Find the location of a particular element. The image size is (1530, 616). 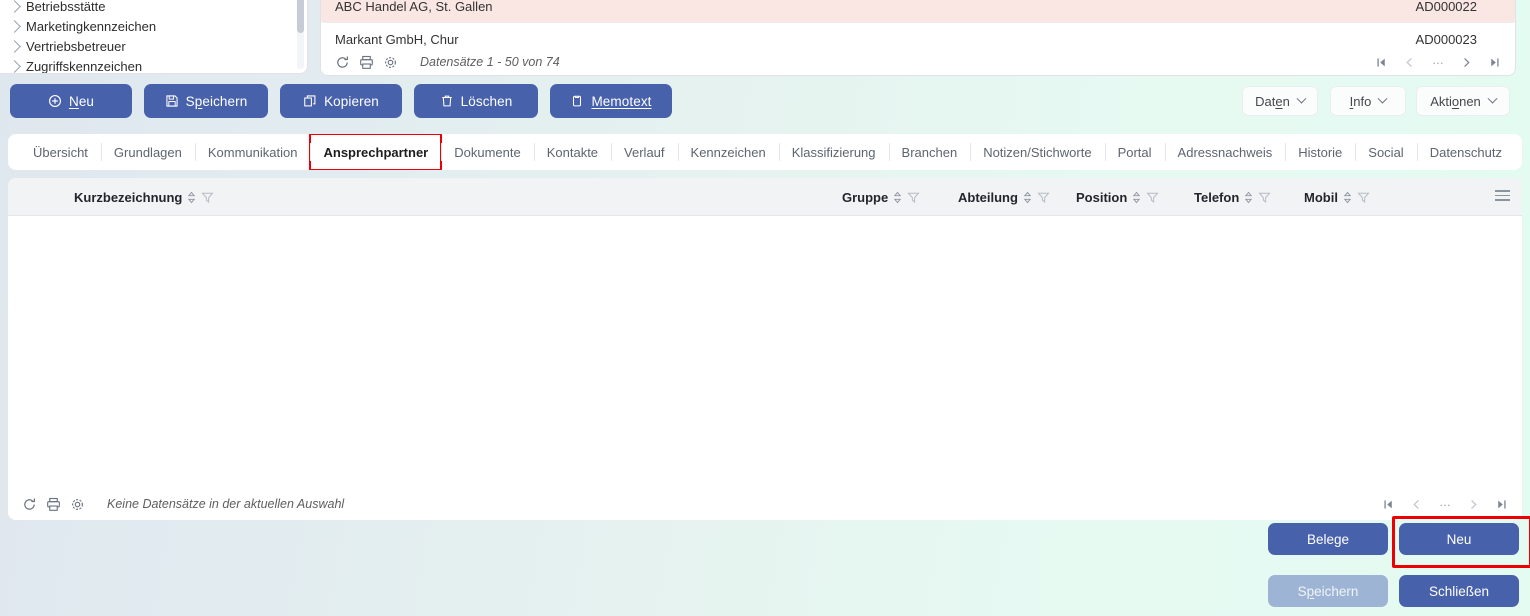

tab-label: Übersicht is located at coordinates (60, 152).